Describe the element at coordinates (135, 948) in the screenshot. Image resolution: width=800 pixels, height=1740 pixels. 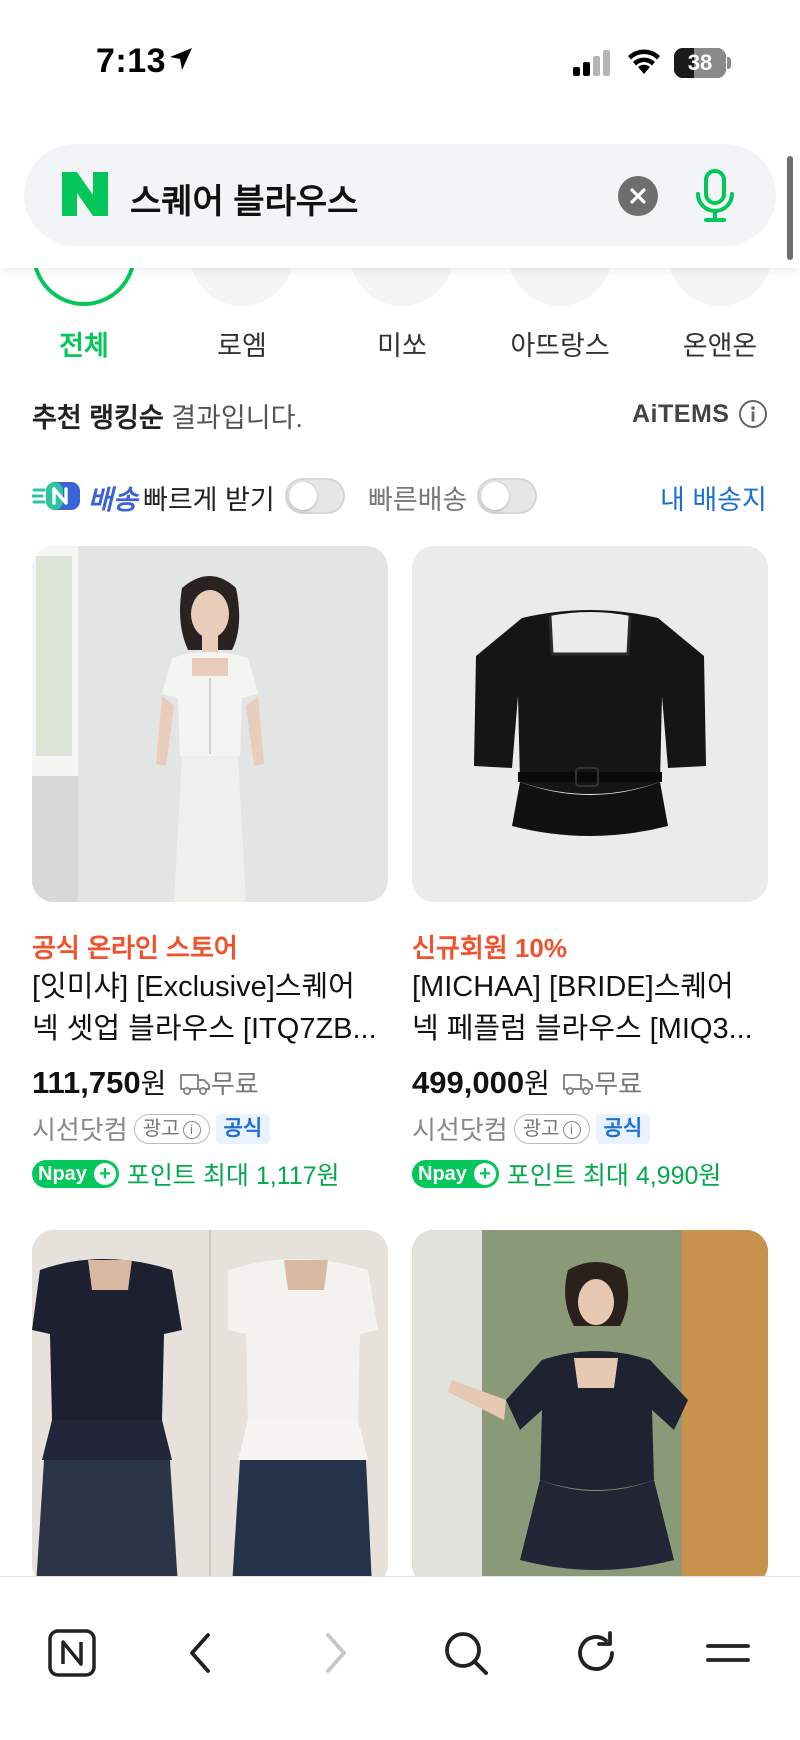
I see `product-promo: 공식 온라인 스토어` at that location.